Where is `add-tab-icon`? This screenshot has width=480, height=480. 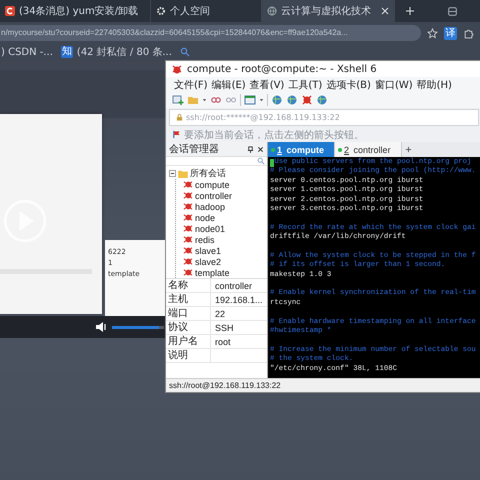 add-tab-icon is located at coordinates (408, 149).